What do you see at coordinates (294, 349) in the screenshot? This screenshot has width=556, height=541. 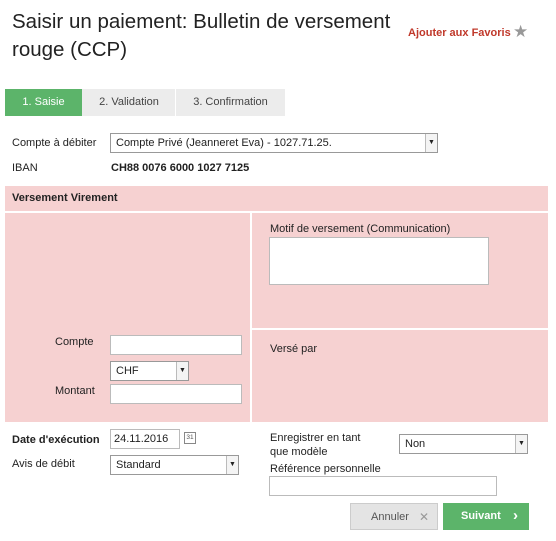 I see `verse-par-label: Versé par` at bounding box center [294, 349].